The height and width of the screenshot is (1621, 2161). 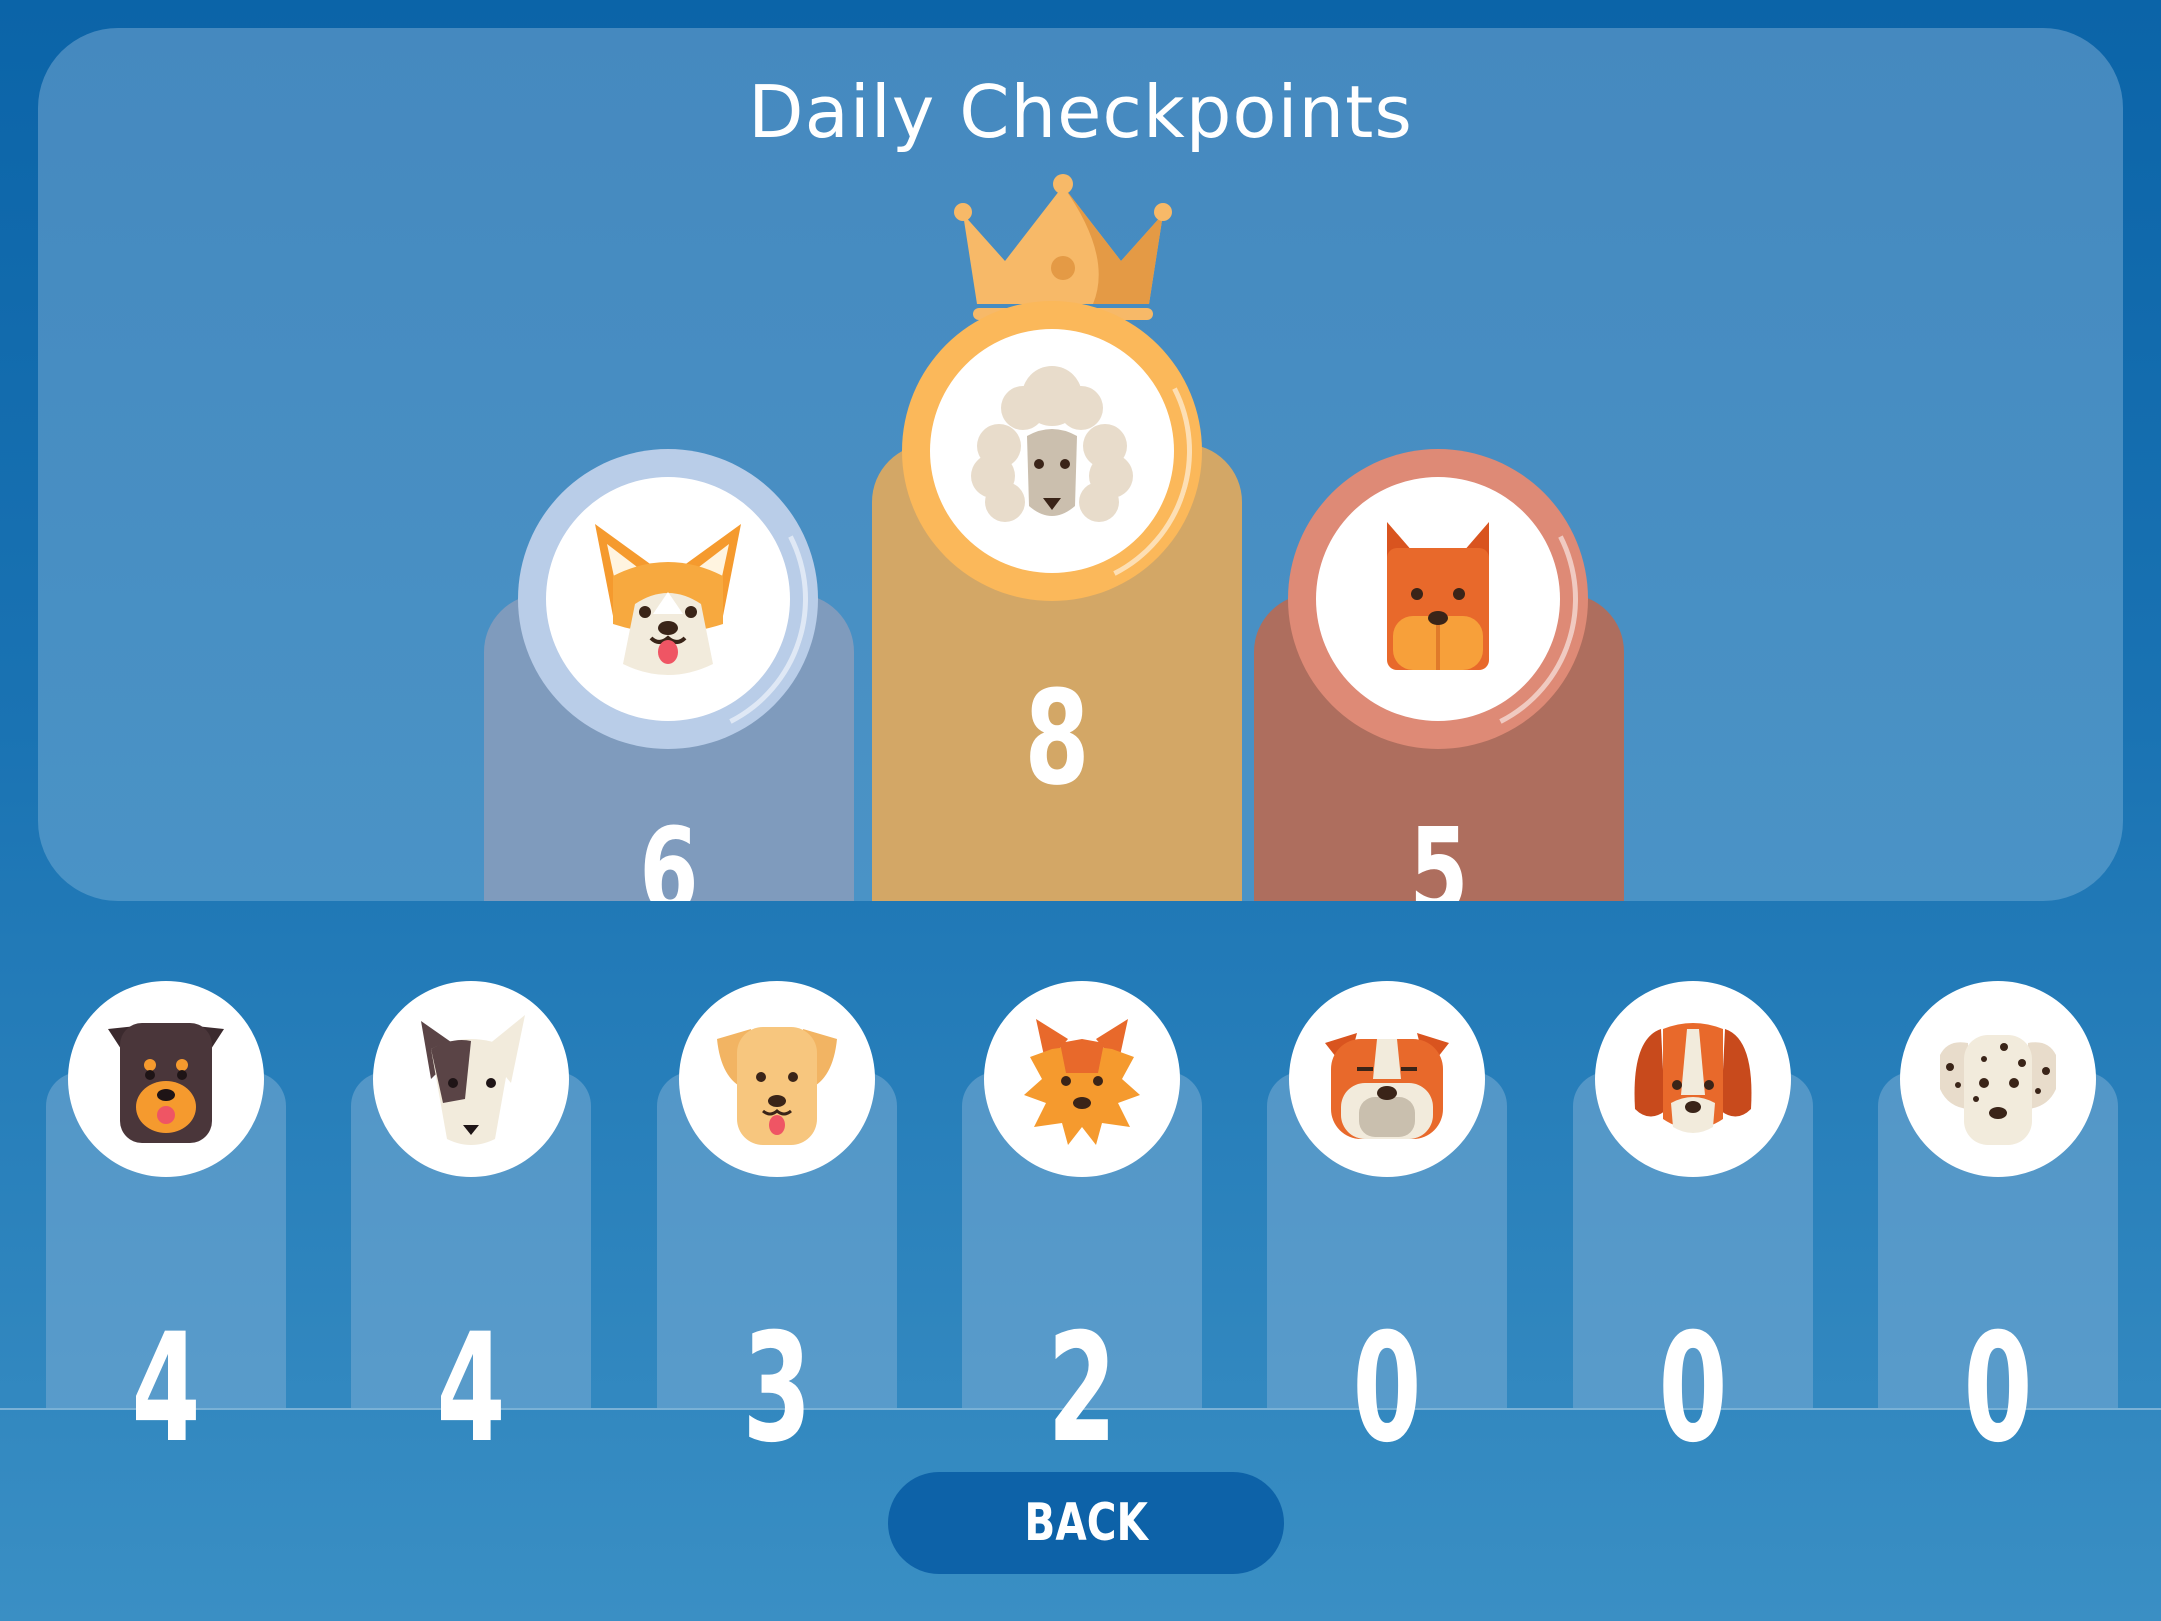 What do you see at coordinates (1080, 1409) in the screenshot?
I see `divider` at bounding box center [1080, 1409].